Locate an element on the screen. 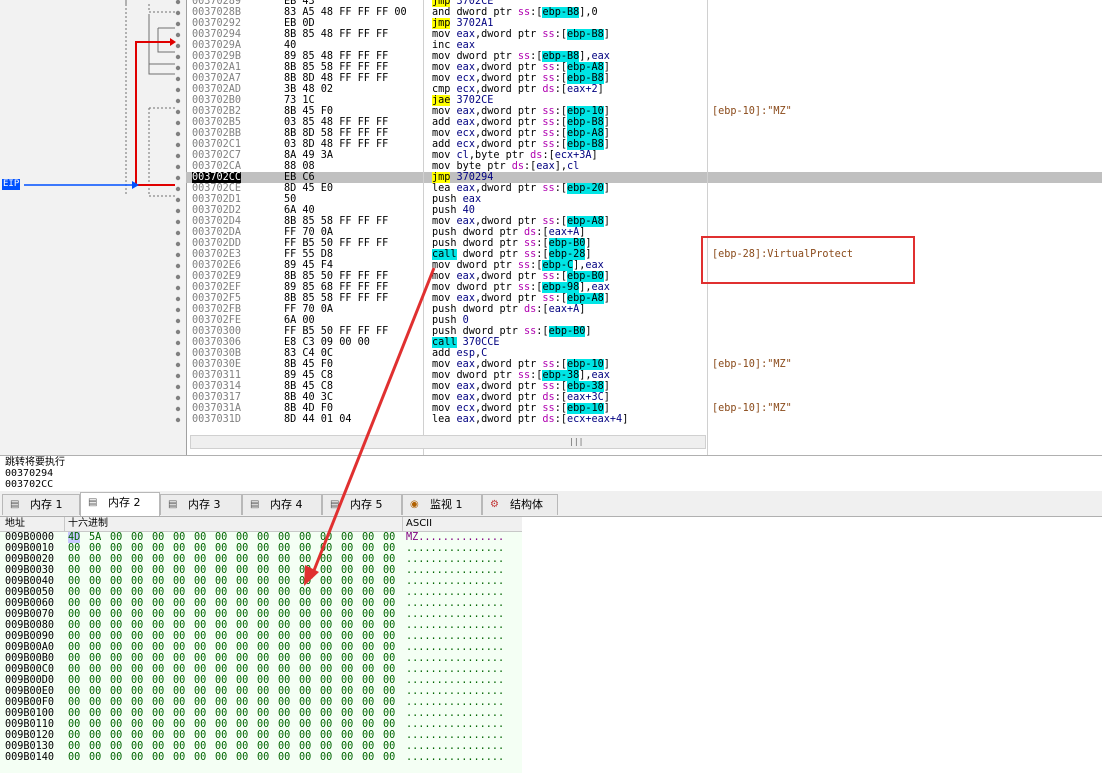 The height and width of the screenshot is (773, 1102). tab-结构体: ⚙ 结构体 is located at coordinates (520, 504).